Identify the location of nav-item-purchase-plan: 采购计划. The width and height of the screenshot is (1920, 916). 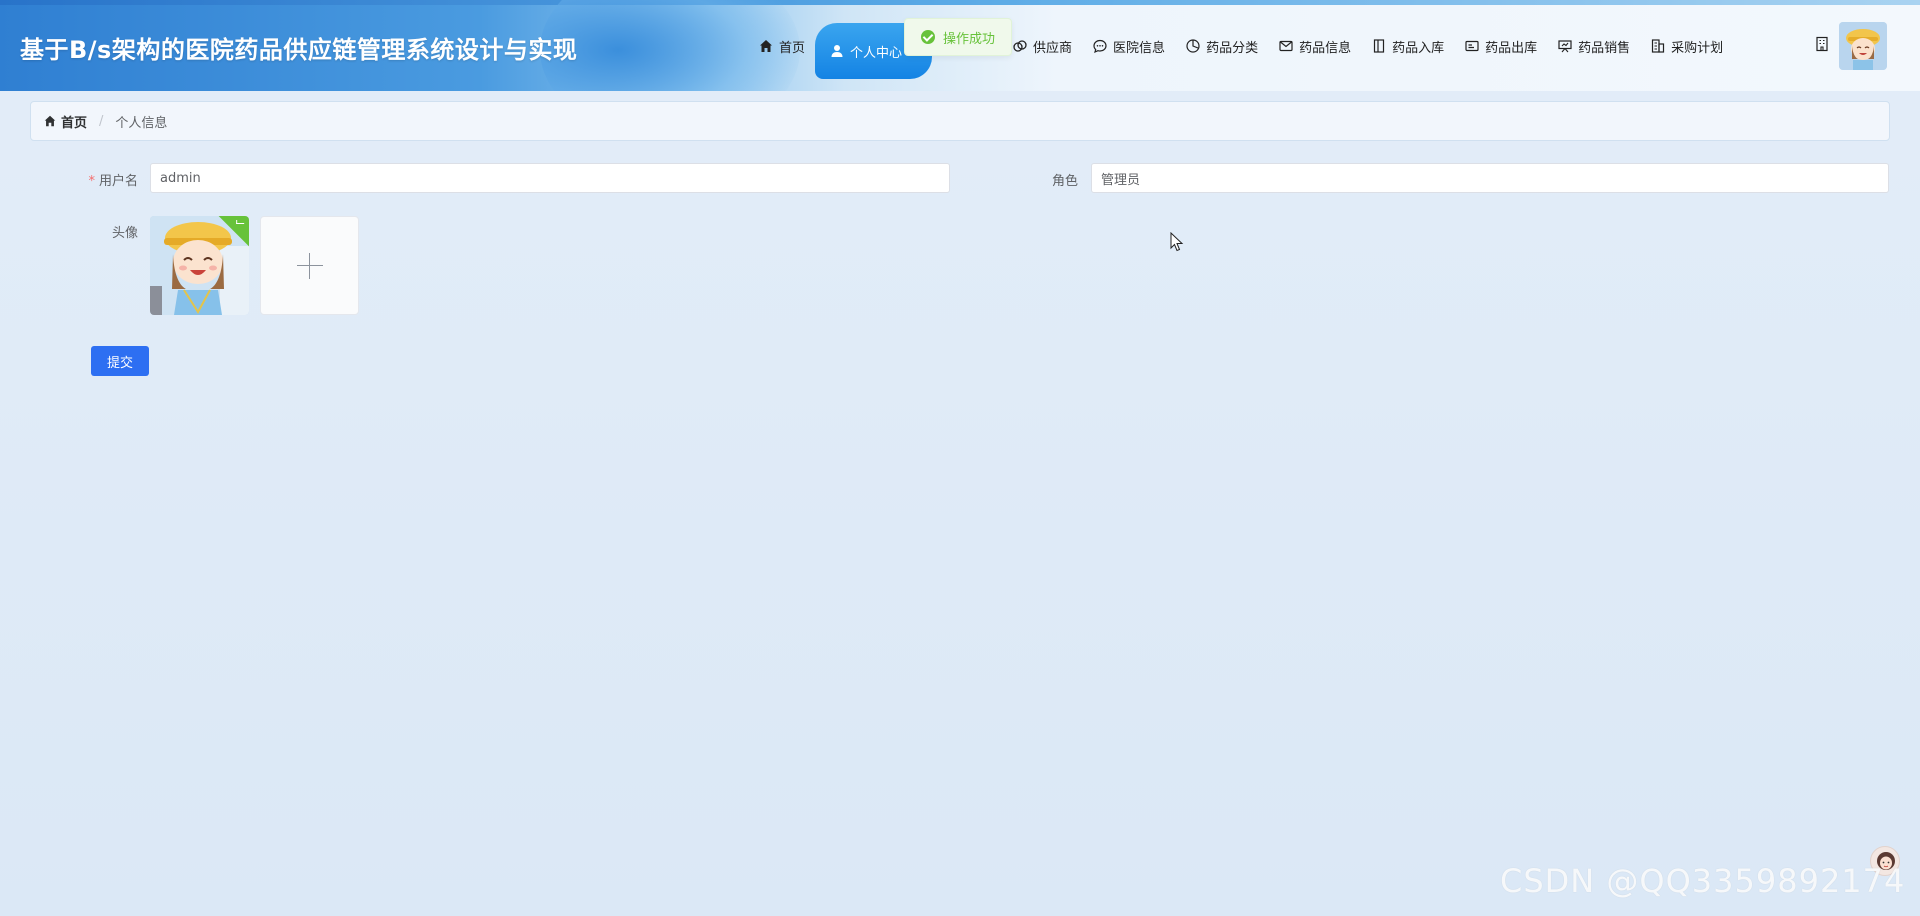
(1686, 46).